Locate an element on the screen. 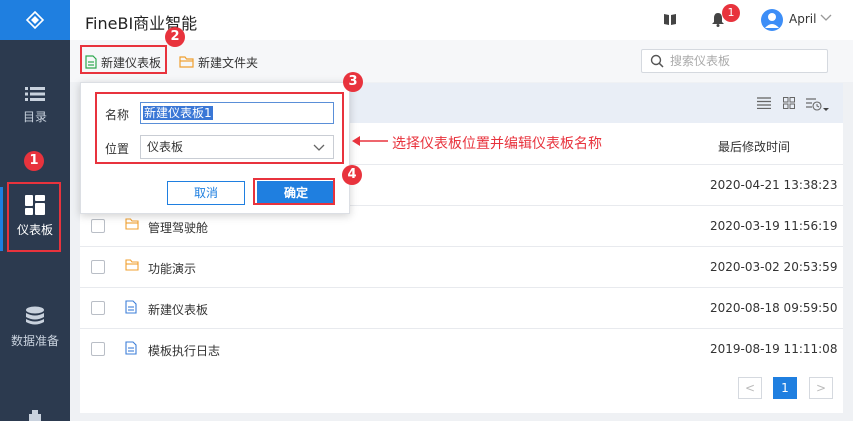 The height and width of the screenshot is (421, 853). step-badge-3: 3 is located at coordinates (353, 82).